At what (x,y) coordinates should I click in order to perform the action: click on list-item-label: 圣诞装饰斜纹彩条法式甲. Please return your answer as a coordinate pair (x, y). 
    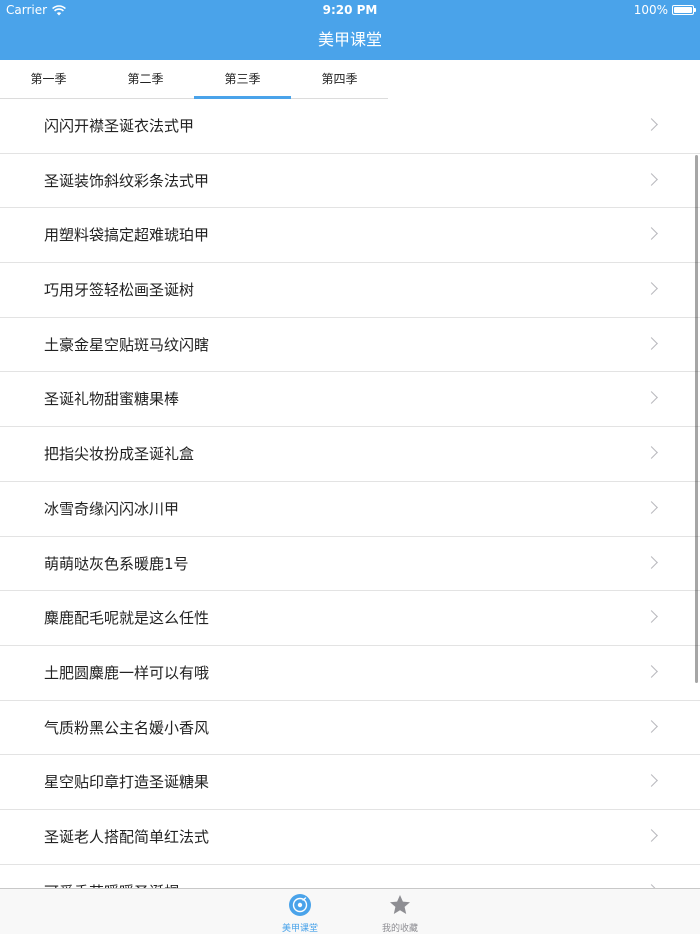
    Looking at the image, I should click on (127, 180).